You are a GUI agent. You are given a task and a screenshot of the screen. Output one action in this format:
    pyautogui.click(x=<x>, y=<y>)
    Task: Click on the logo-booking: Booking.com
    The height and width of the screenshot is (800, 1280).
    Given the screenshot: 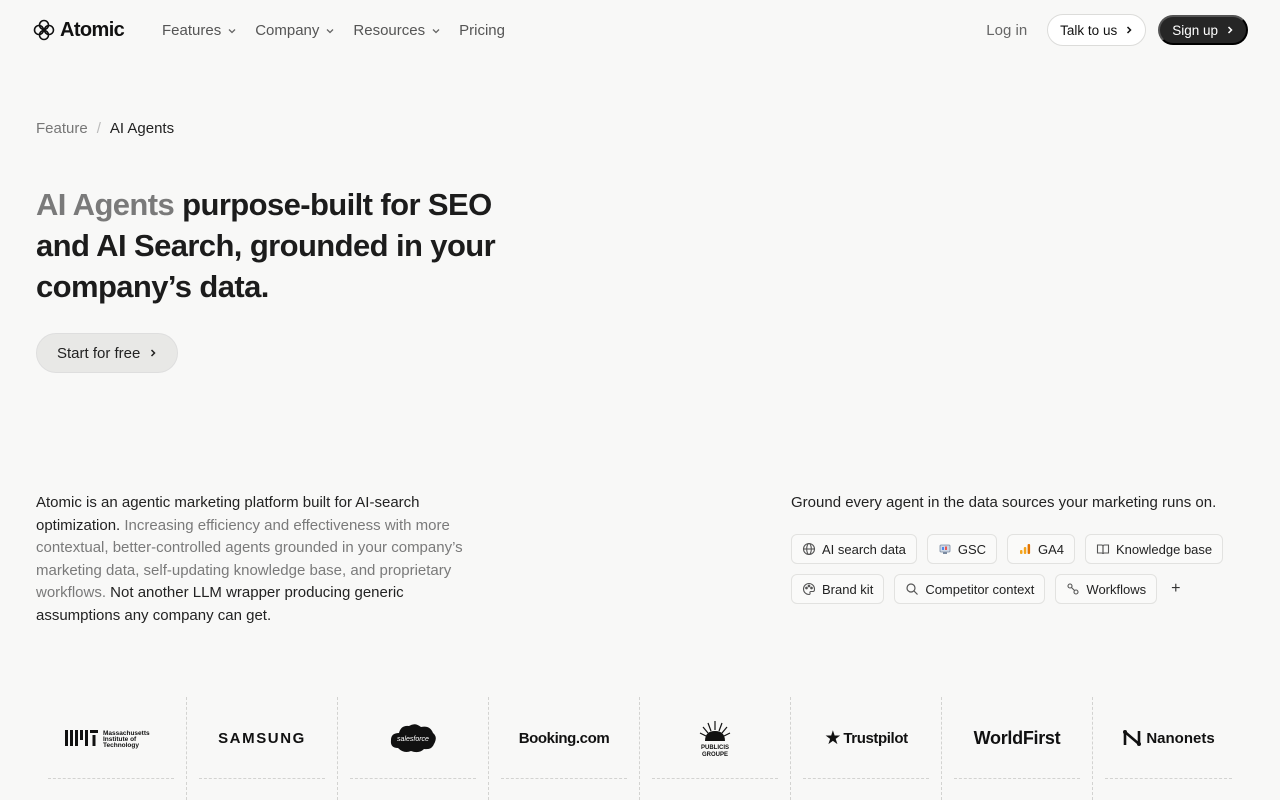 What is the action you would take?
    pyautogui.click(x=564, y=738)
    